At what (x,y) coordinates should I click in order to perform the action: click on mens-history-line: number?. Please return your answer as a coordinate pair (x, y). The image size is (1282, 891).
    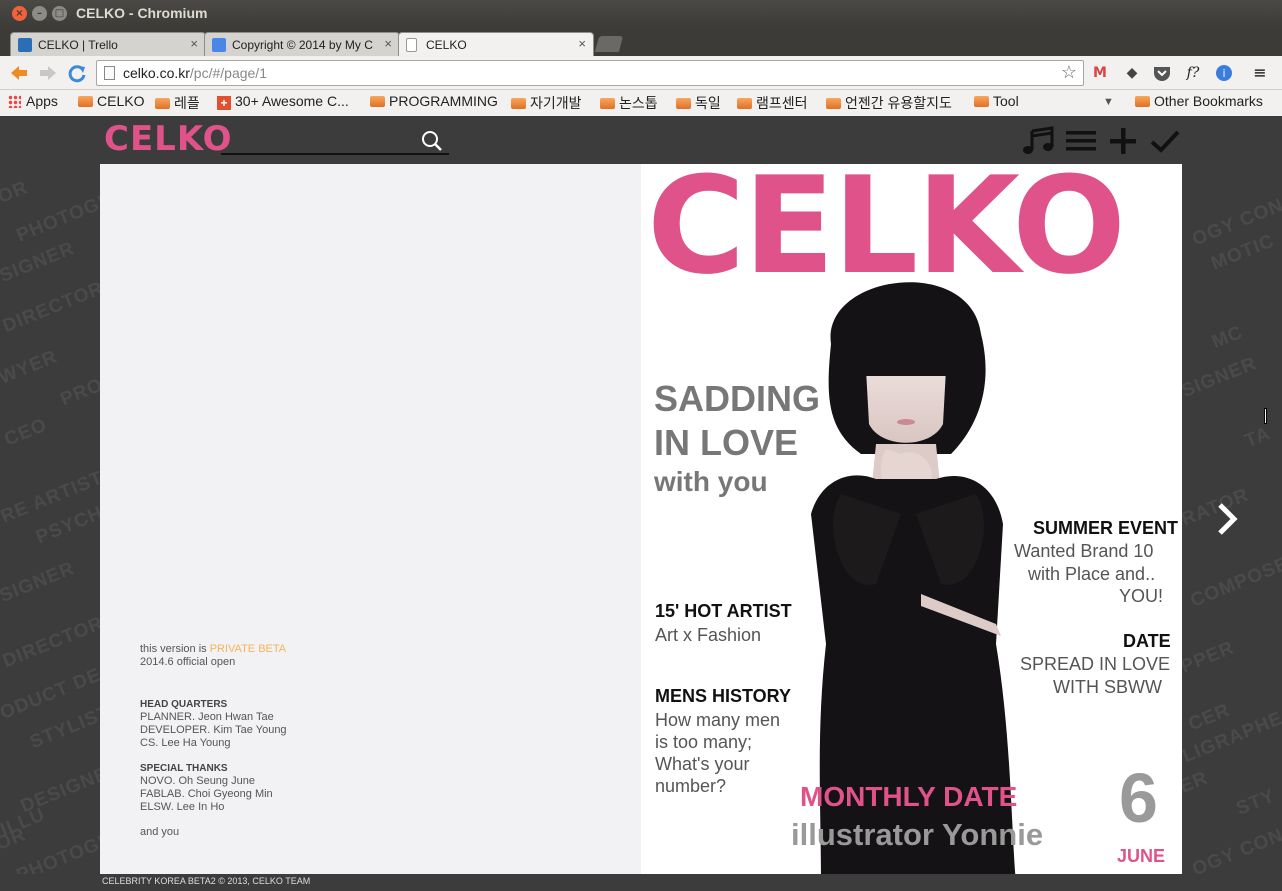
    Looking at the image, I should click on (691, 786).